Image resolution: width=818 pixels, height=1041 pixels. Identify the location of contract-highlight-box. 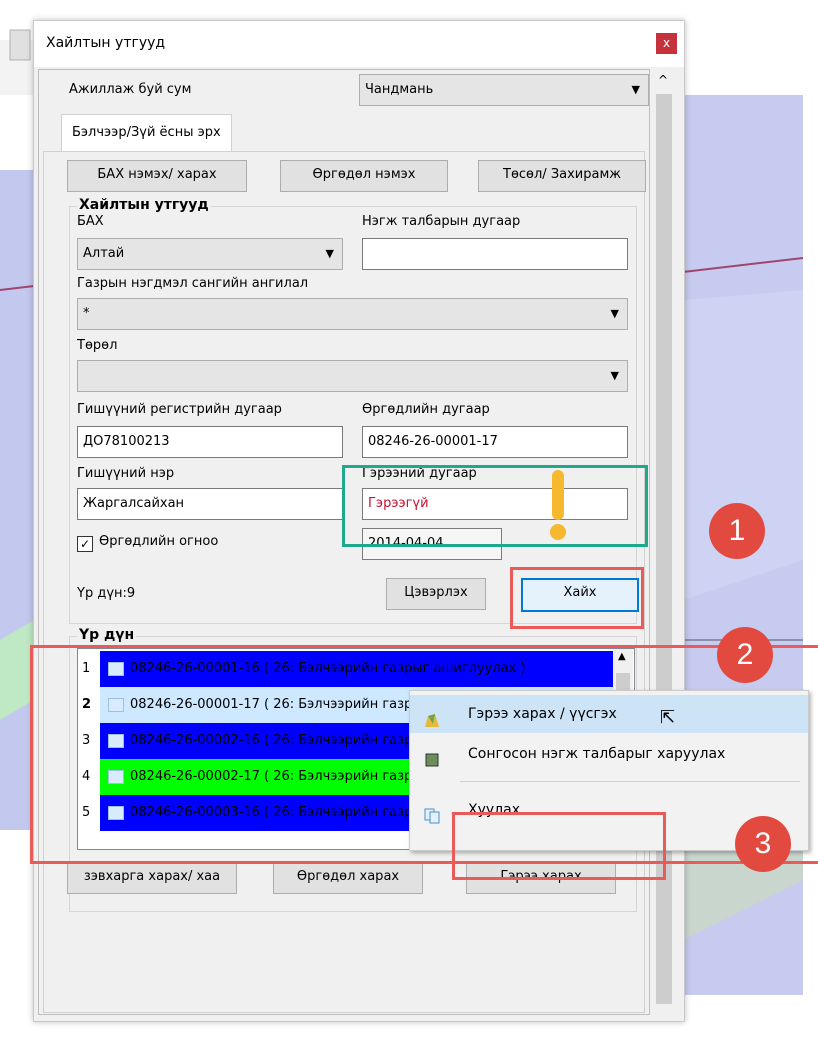
(495, 506).